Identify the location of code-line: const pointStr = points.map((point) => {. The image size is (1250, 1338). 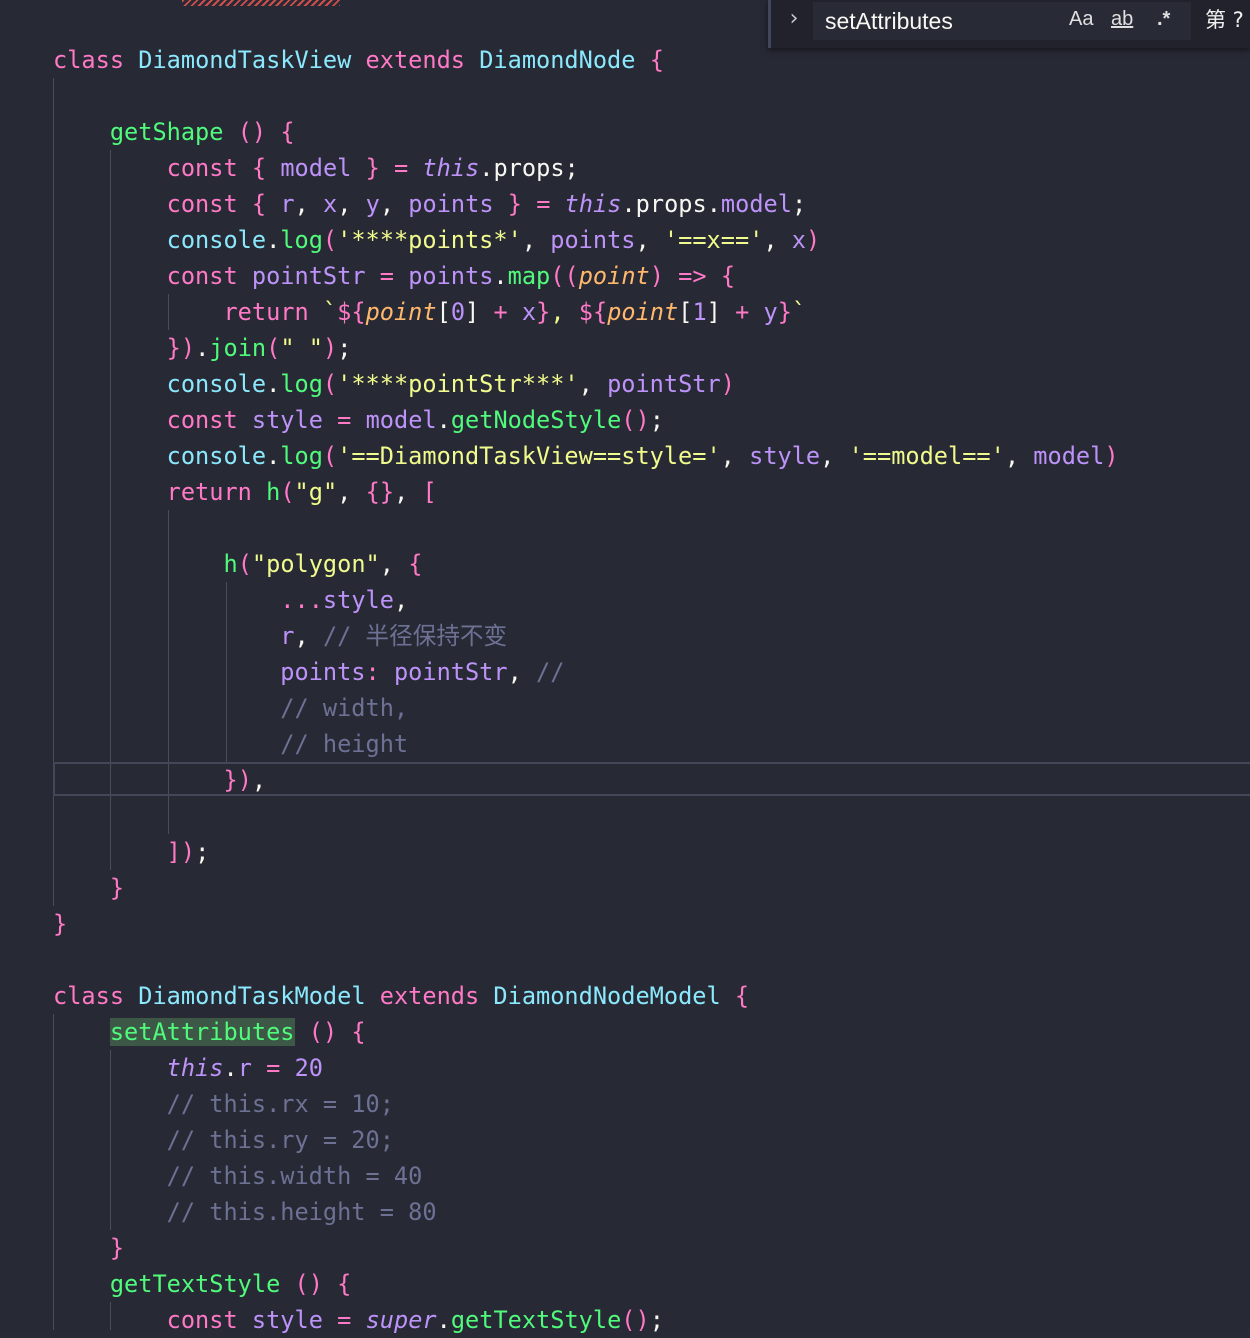
(451, 276).